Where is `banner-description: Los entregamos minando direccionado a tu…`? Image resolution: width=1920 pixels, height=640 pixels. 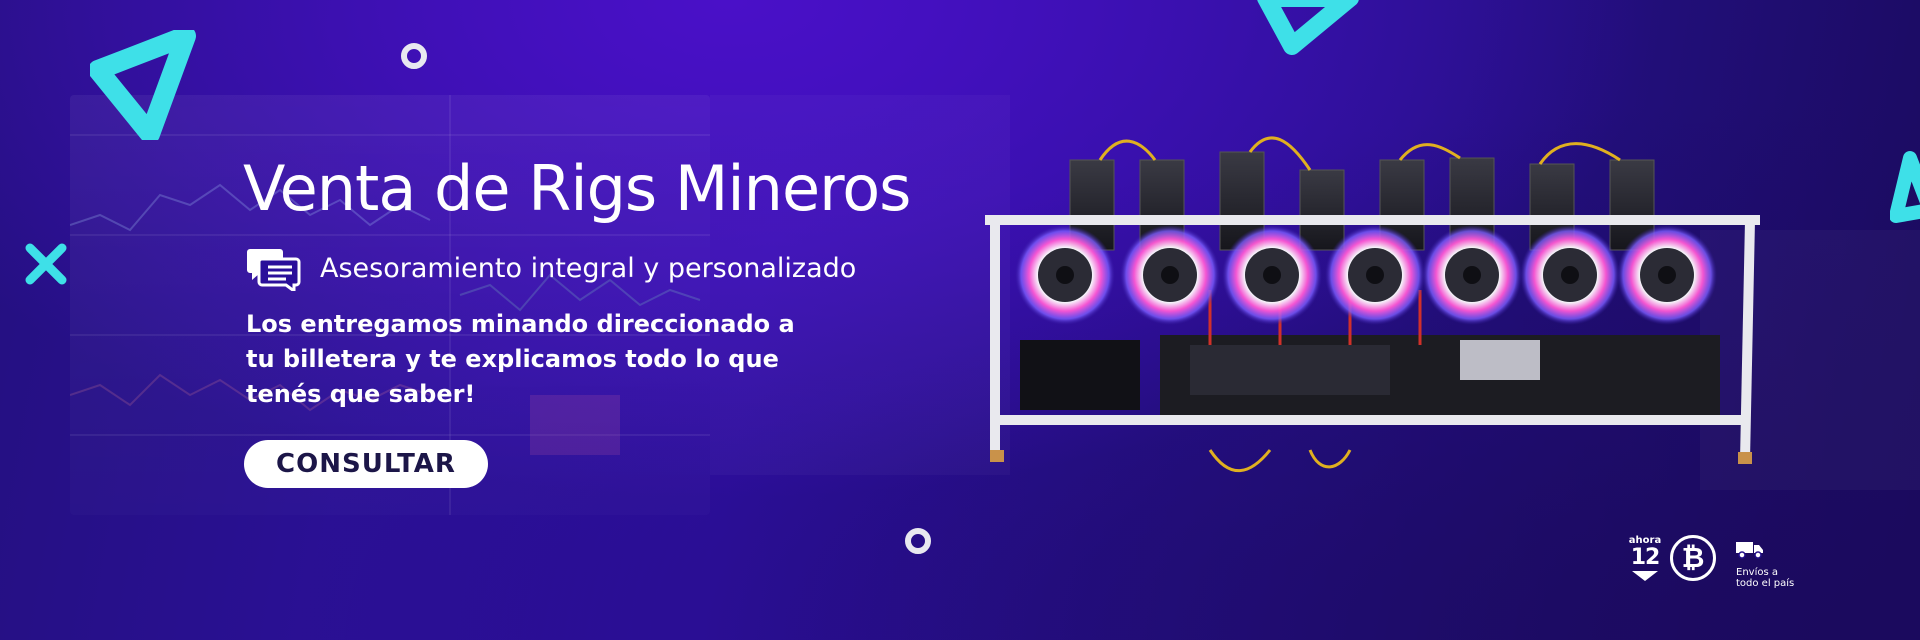 banner-description: Los entregamos minando direccionado a tu… is located at coordinates (520, 359).